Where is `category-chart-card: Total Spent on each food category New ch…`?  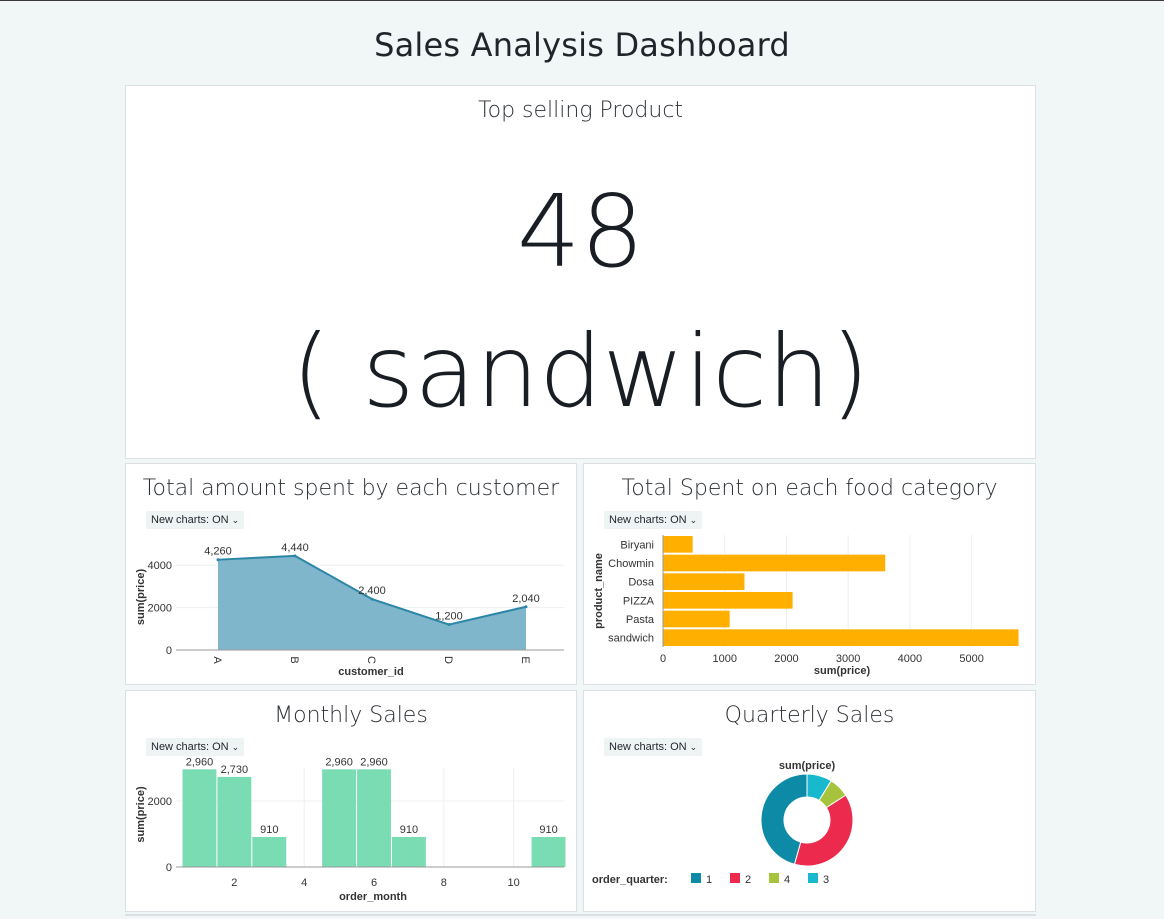 category-chart-card: Total Spent on each food category New ch… is located at coordinates (809, 574).